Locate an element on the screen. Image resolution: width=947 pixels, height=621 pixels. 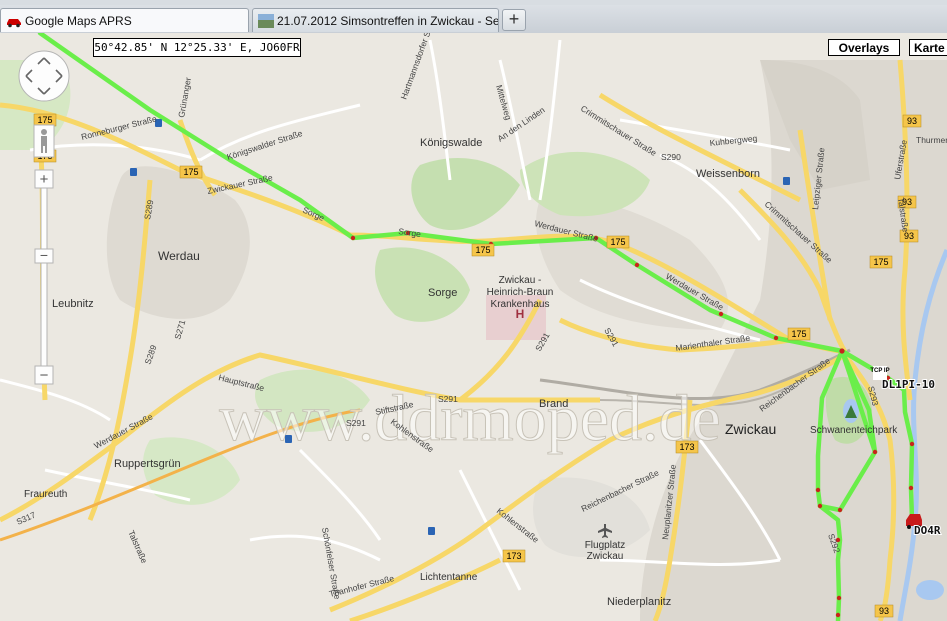
label-flugplatz-1: Flugplatz is located at coordinates (605, 545).